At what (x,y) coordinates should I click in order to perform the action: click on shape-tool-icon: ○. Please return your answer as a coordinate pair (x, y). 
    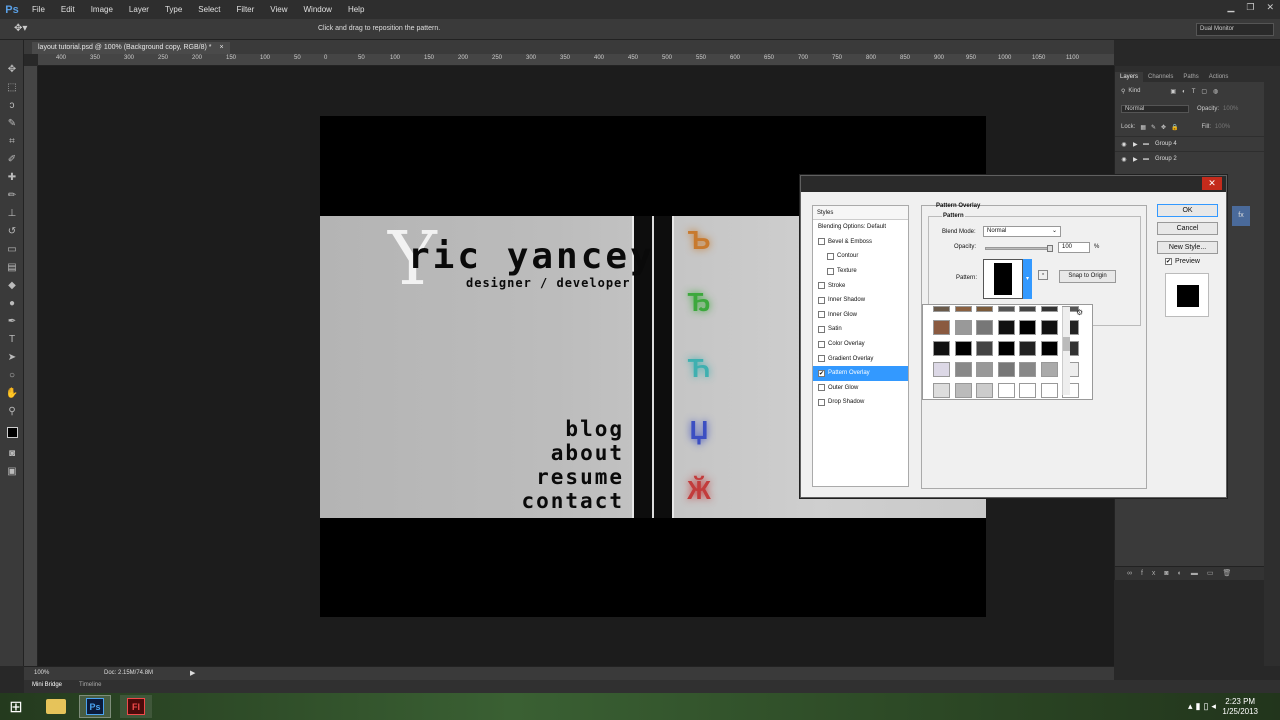
    Looking at the image, I should click on (12, 375).